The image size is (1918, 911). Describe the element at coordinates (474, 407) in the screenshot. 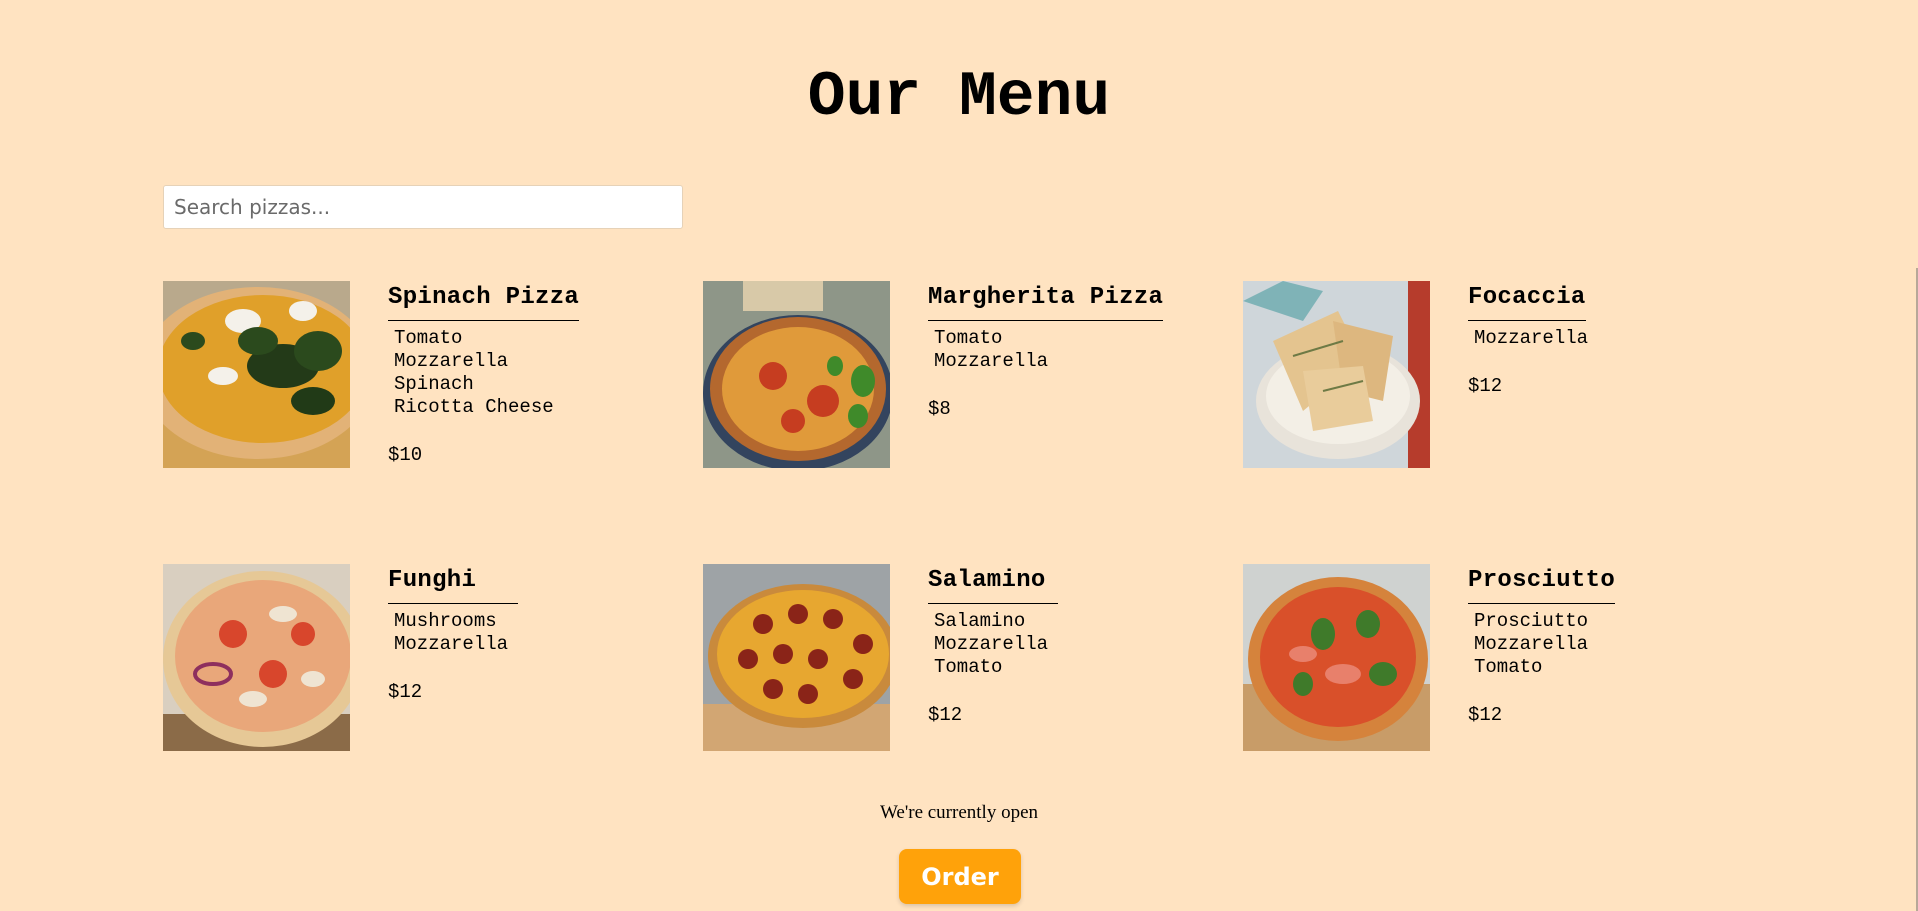

I see `ingredient: Ricotta Cheese` at that location.